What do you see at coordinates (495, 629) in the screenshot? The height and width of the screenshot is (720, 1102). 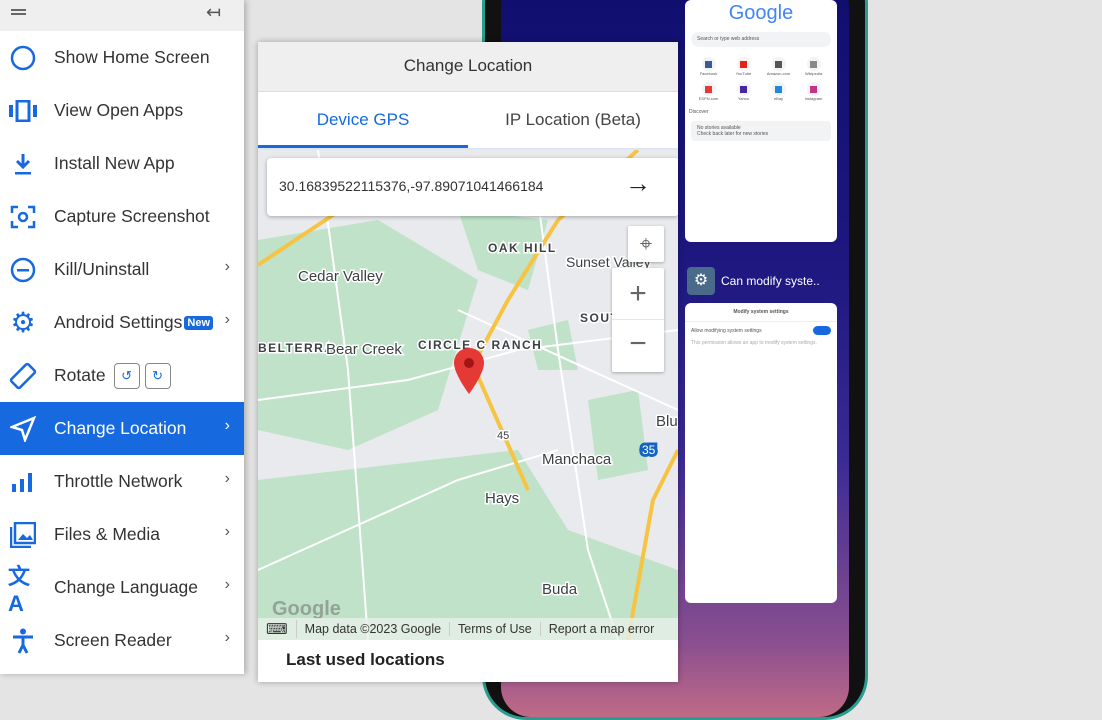 I see `terms-link: Terms of Use` at bounding box center [495, 629].